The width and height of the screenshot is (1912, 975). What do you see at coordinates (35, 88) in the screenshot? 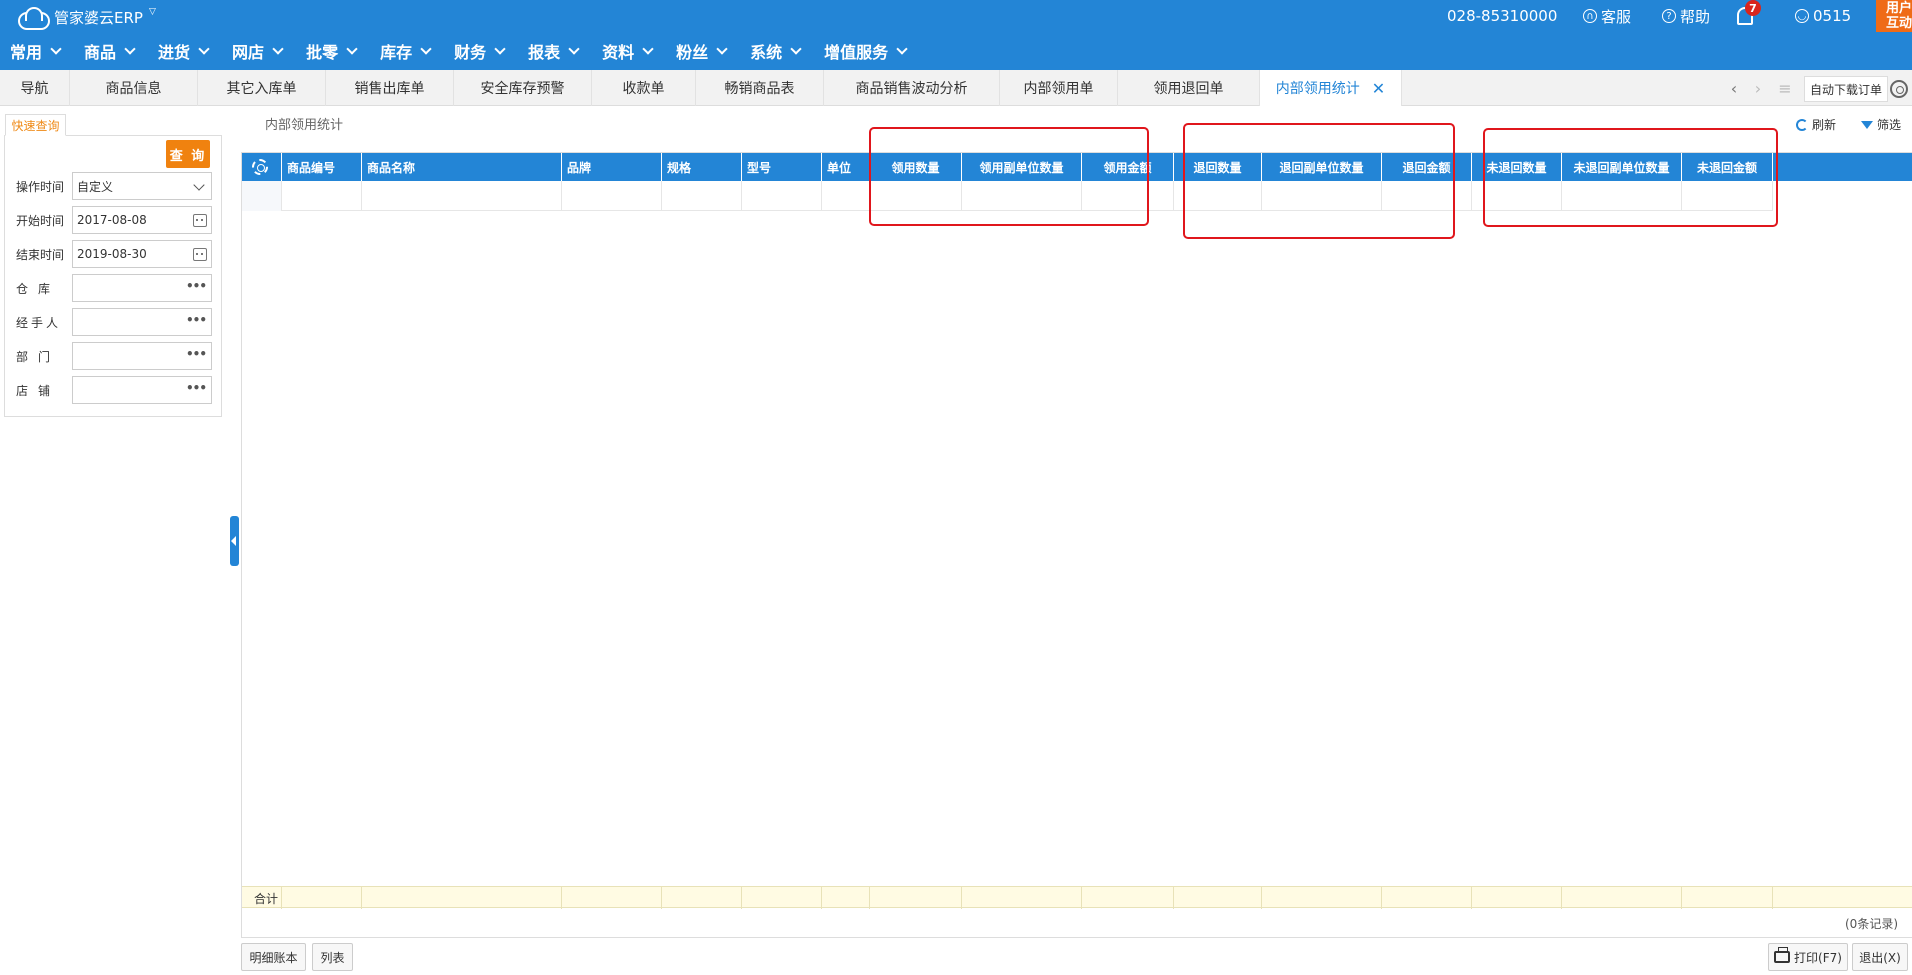
I see `tab-navigation: 导航` at bounding box center [35, 88].